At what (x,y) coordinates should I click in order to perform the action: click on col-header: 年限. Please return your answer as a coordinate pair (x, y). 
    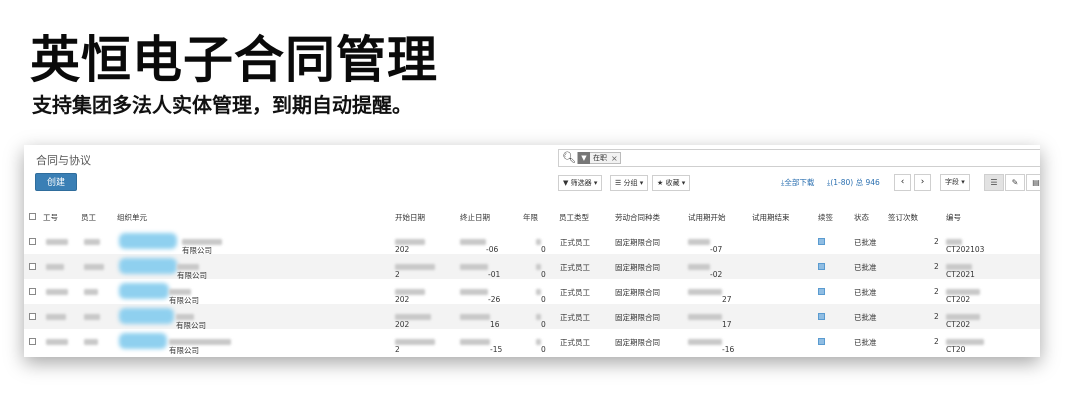
    Looking at the image, I should click on (530, 217).